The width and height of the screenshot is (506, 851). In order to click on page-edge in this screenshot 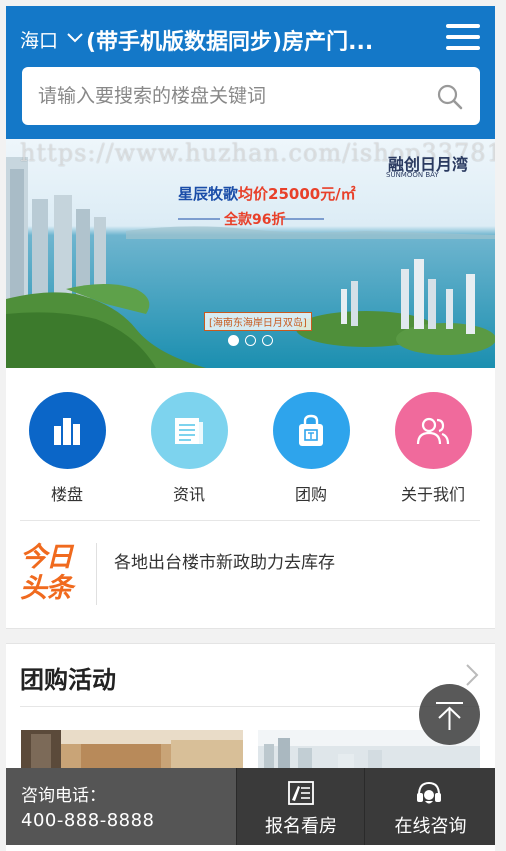, I will do `click(500, 425)`.